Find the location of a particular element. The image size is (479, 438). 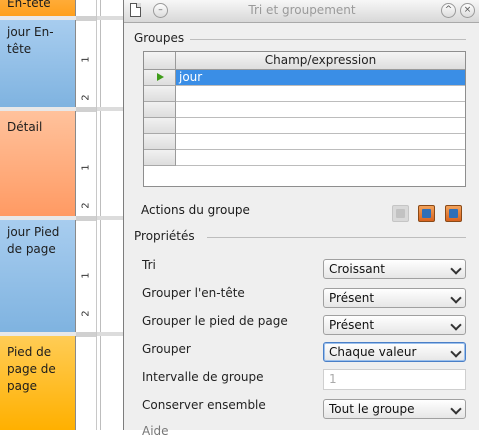

keep-together-value: Tout le groupe is located at coordinates (372, 409).